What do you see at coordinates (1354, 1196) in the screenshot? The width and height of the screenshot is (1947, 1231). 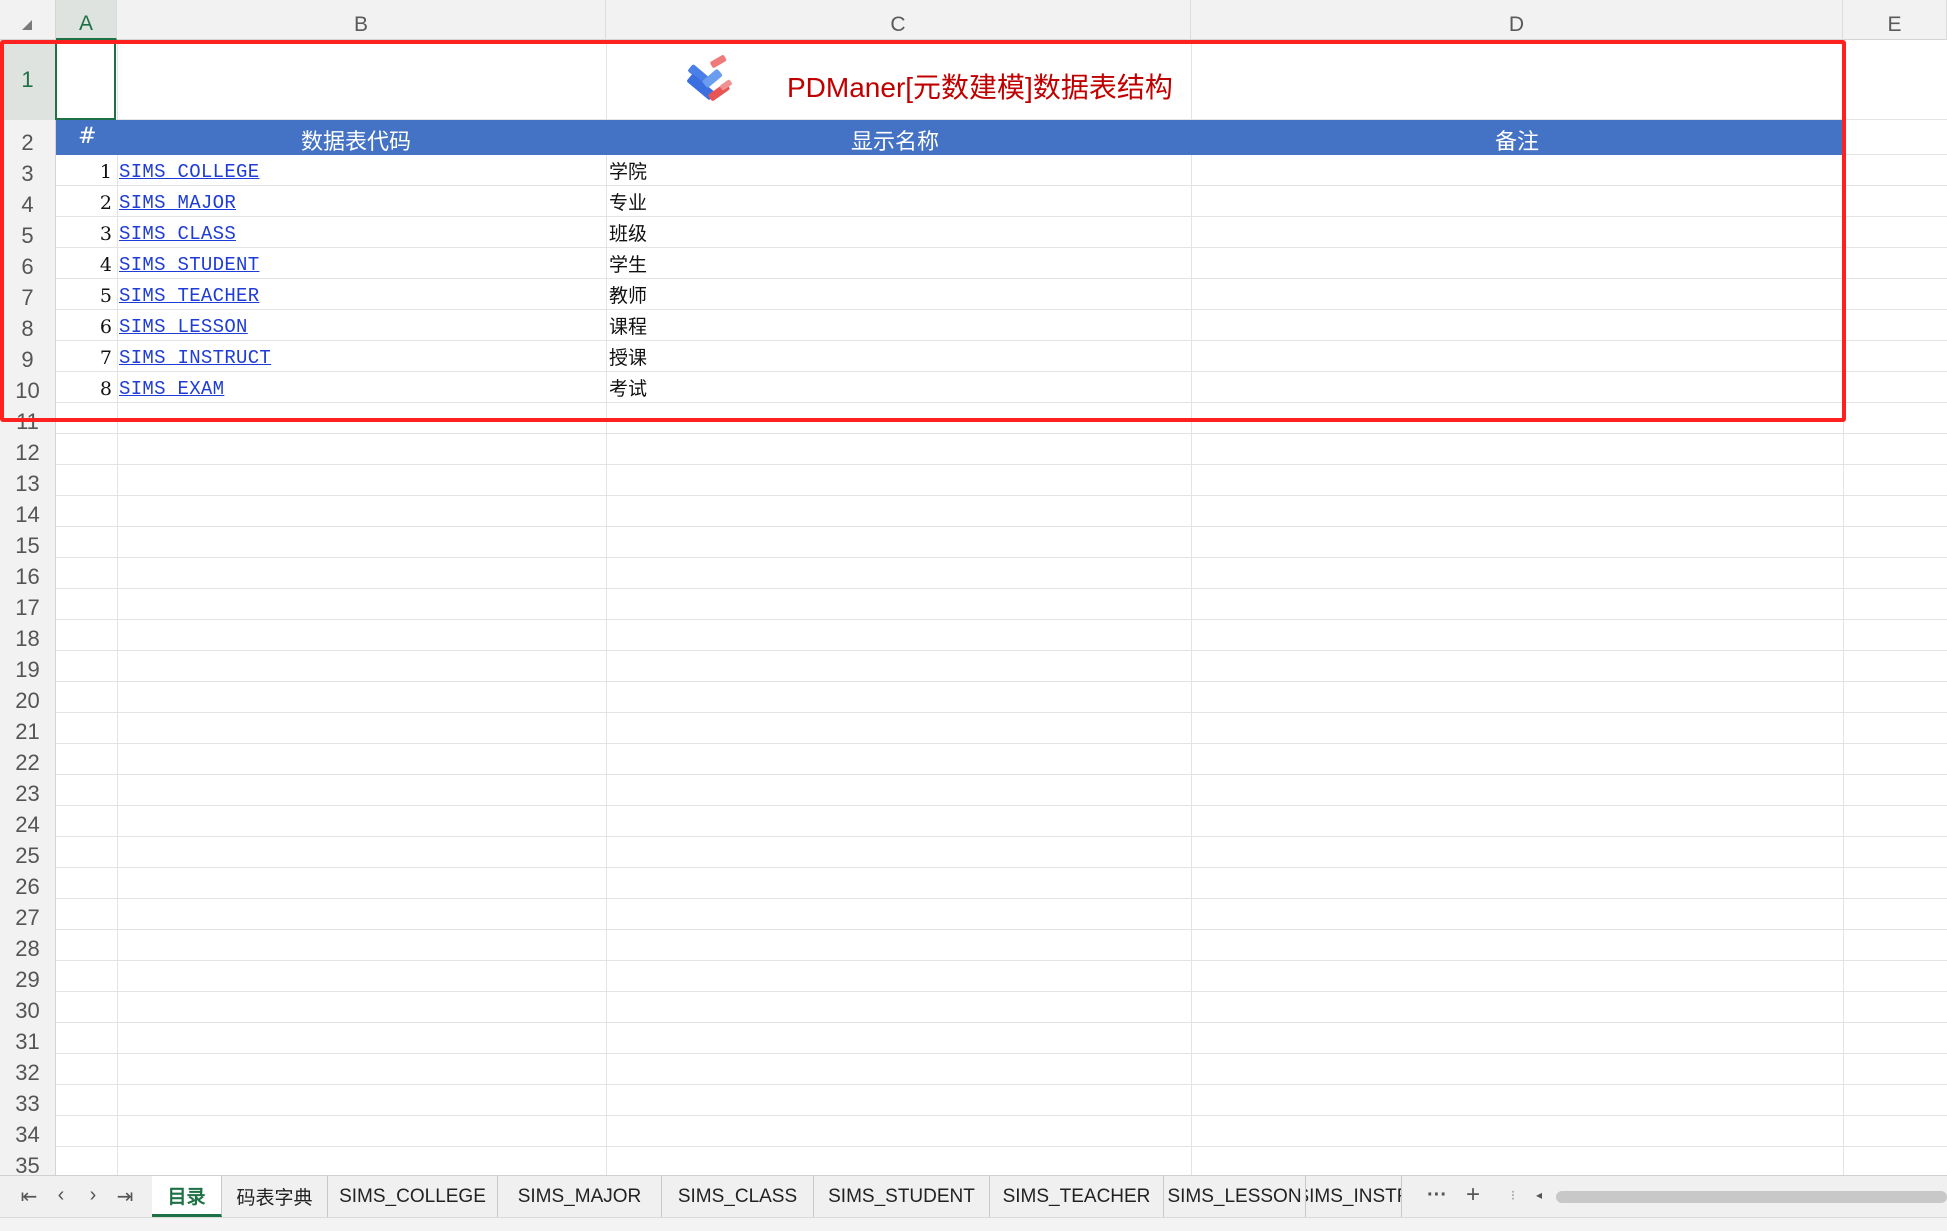 I see `sheet-tab: SIMS_INSTR` at bounding box center [1354, 1196].